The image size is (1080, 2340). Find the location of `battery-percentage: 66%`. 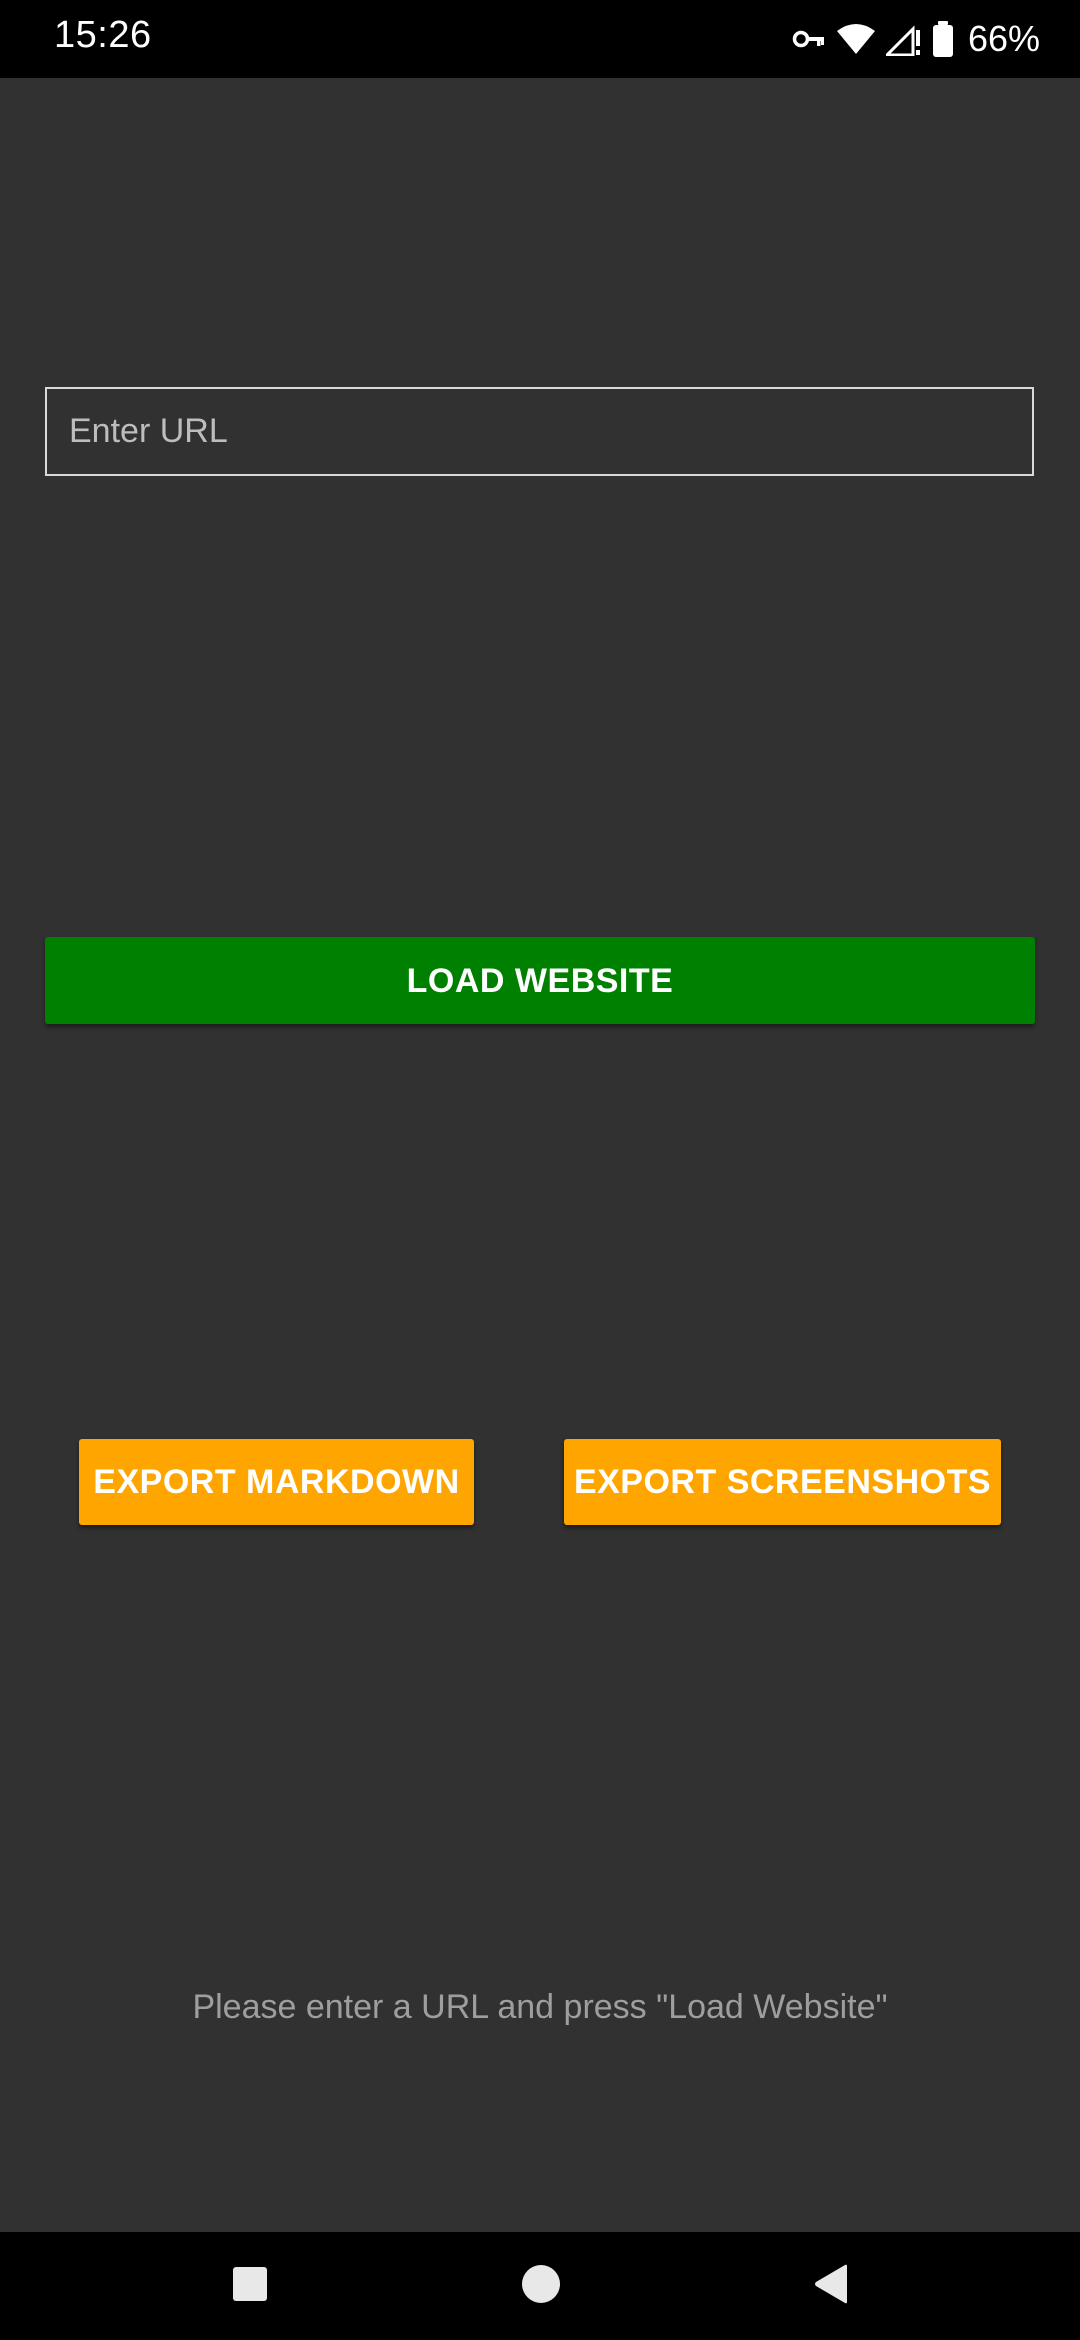

battery-percentage: 66% is located at coordinates (1003, 38).